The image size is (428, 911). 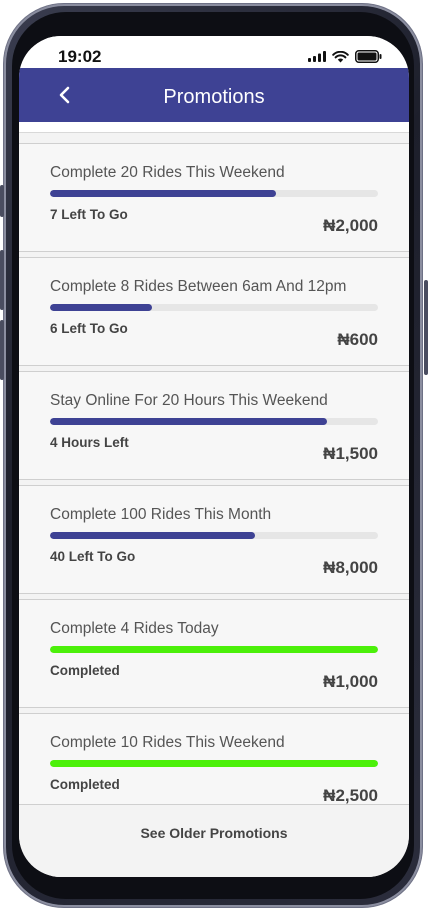 I want to click on promotion-title: Complete 8 Rides Between 6am And 12pm, so click(x=198, y=286).